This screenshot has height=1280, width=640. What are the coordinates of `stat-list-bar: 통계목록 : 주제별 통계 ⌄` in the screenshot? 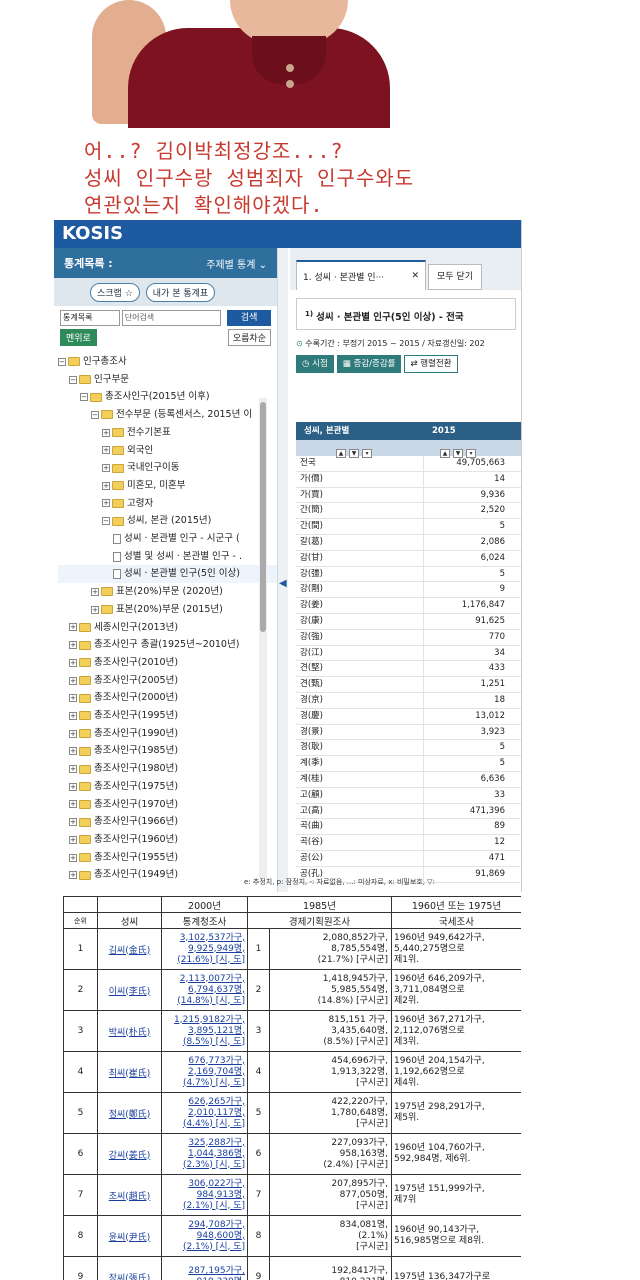 It's located at (165, 263).